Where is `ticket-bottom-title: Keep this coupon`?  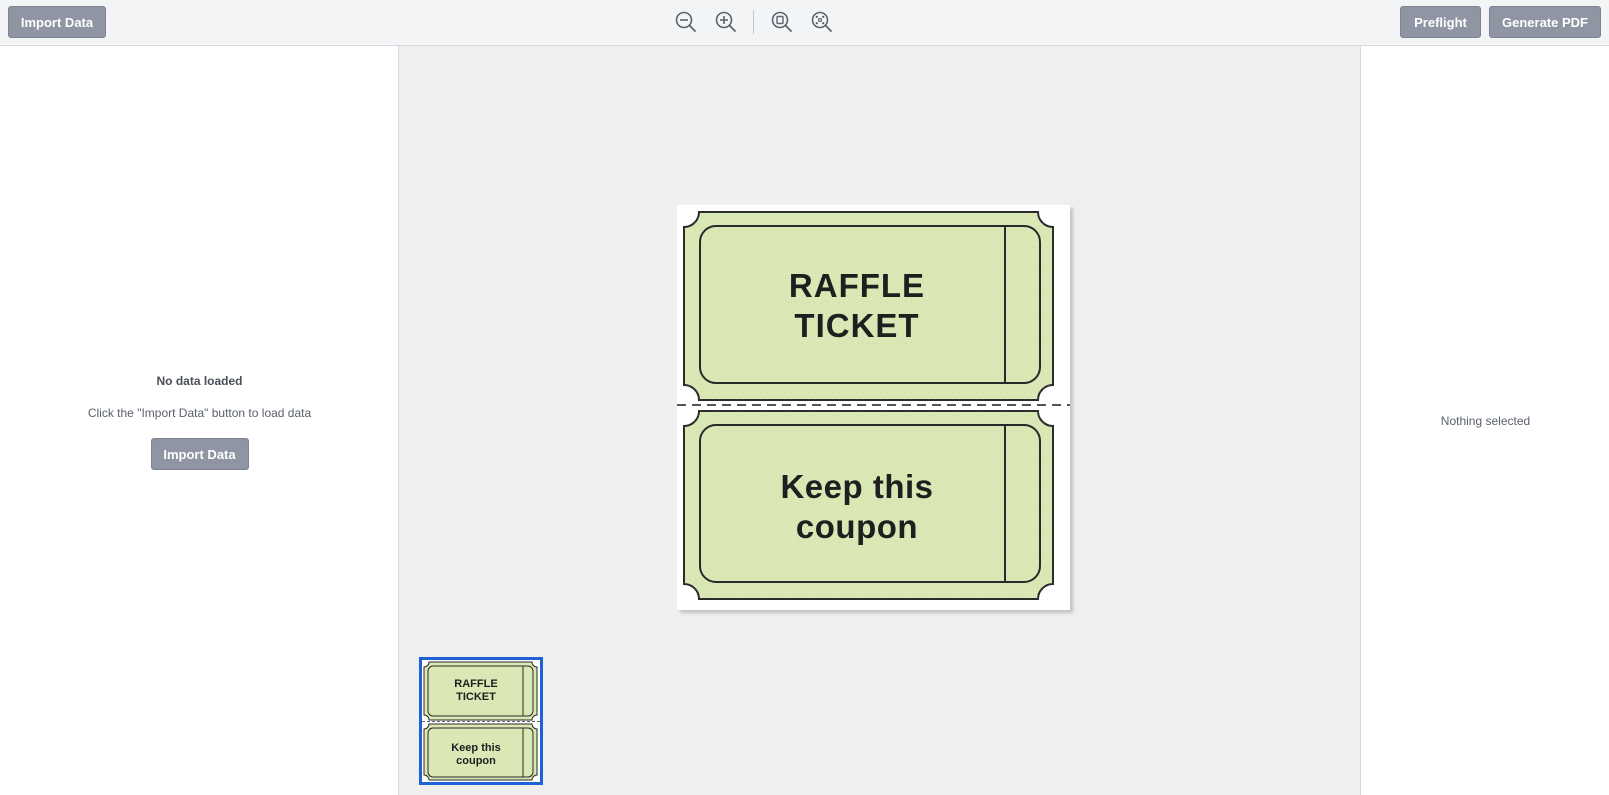
ticket-bottom-title: Keep this coupon is located at coordinates (857, 507).